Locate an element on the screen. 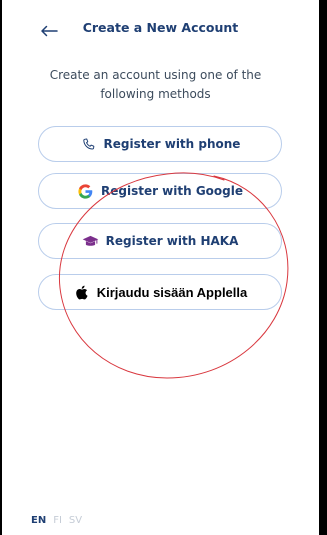 Image resolution: width=327 pixels, height=535 pixels. header: Create a New Account is located at coordinates (160, 31).